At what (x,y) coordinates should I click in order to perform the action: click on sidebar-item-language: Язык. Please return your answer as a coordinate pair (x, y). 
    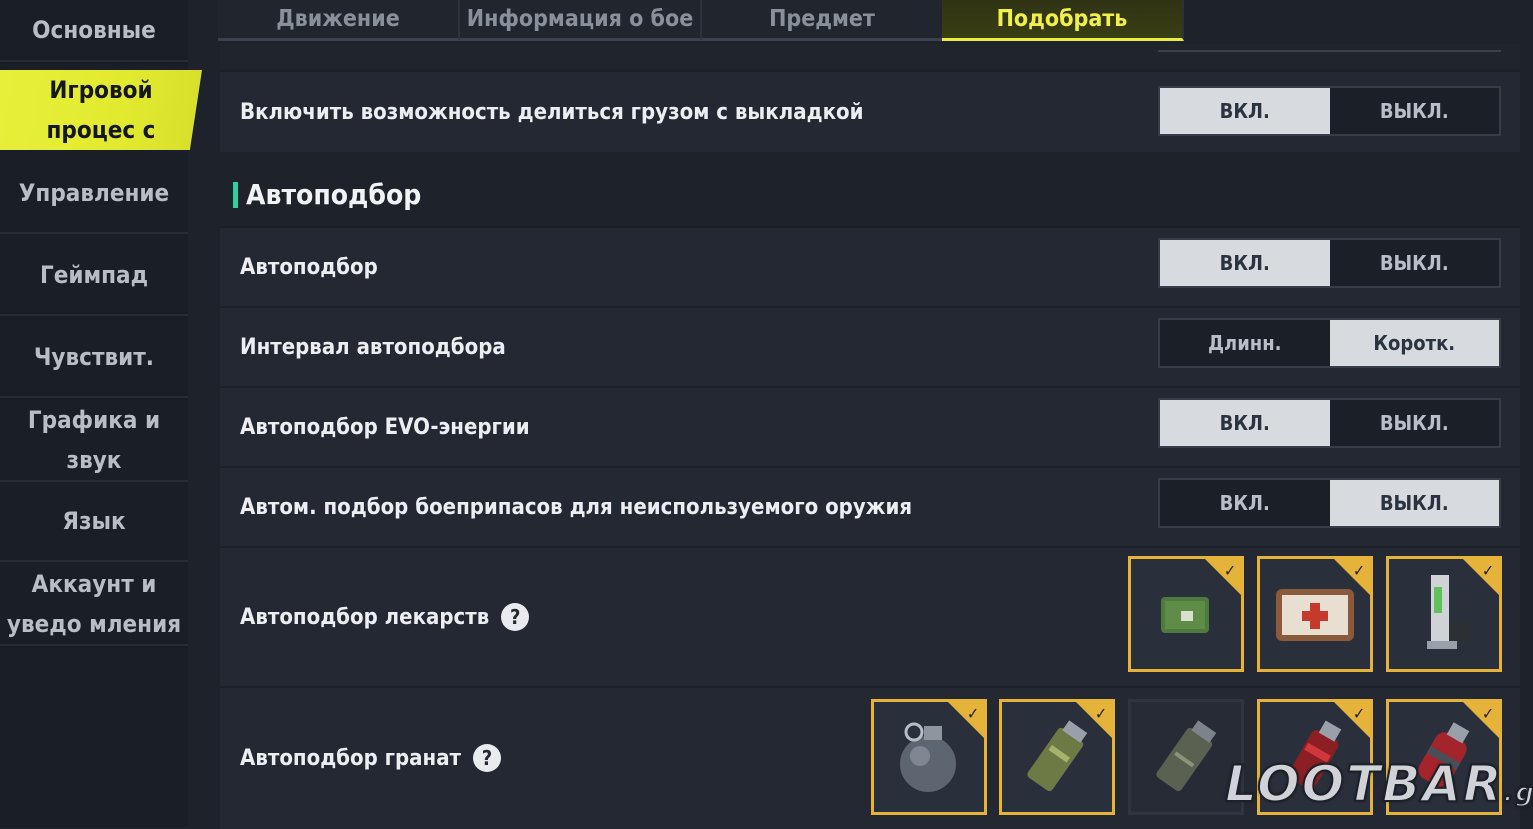
    Looking at the image, I should click on (94, 522).